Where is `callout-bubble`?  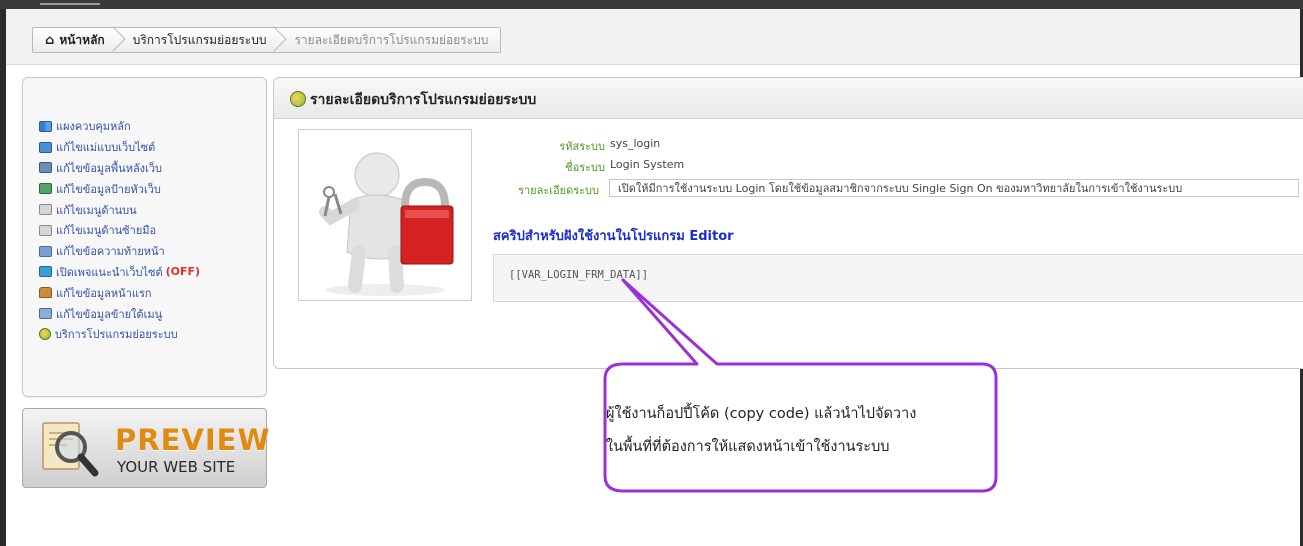
callout-bubble is located at coordinates (800, 385).